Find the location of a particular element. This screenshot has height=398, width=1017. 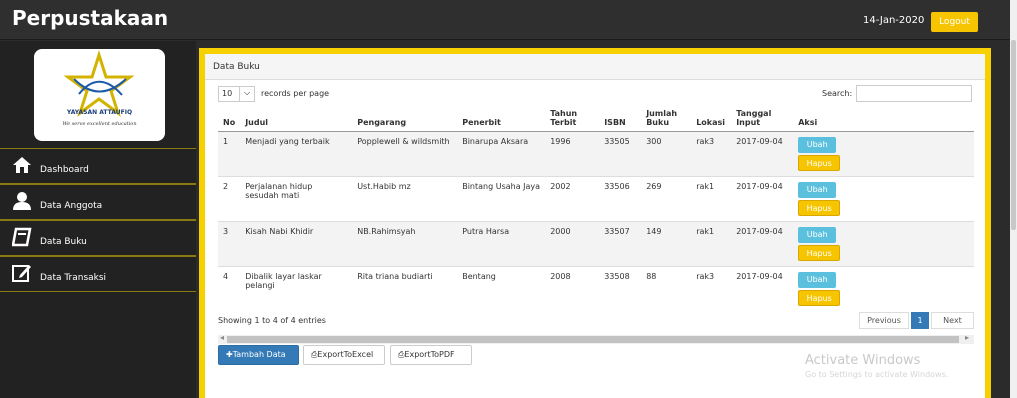

add-data-label: Tambah Data is located at coordinates (259, 354).